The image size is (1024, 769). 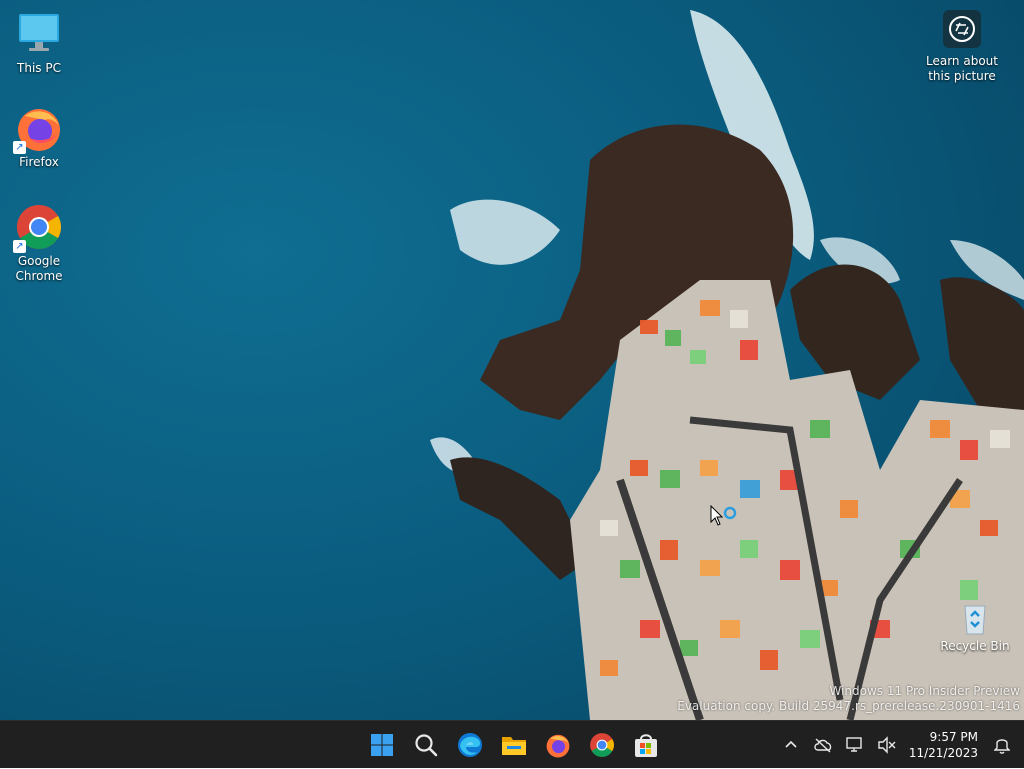 I want to click on taskbar-microsoft-store, so click(x=646, y=745).